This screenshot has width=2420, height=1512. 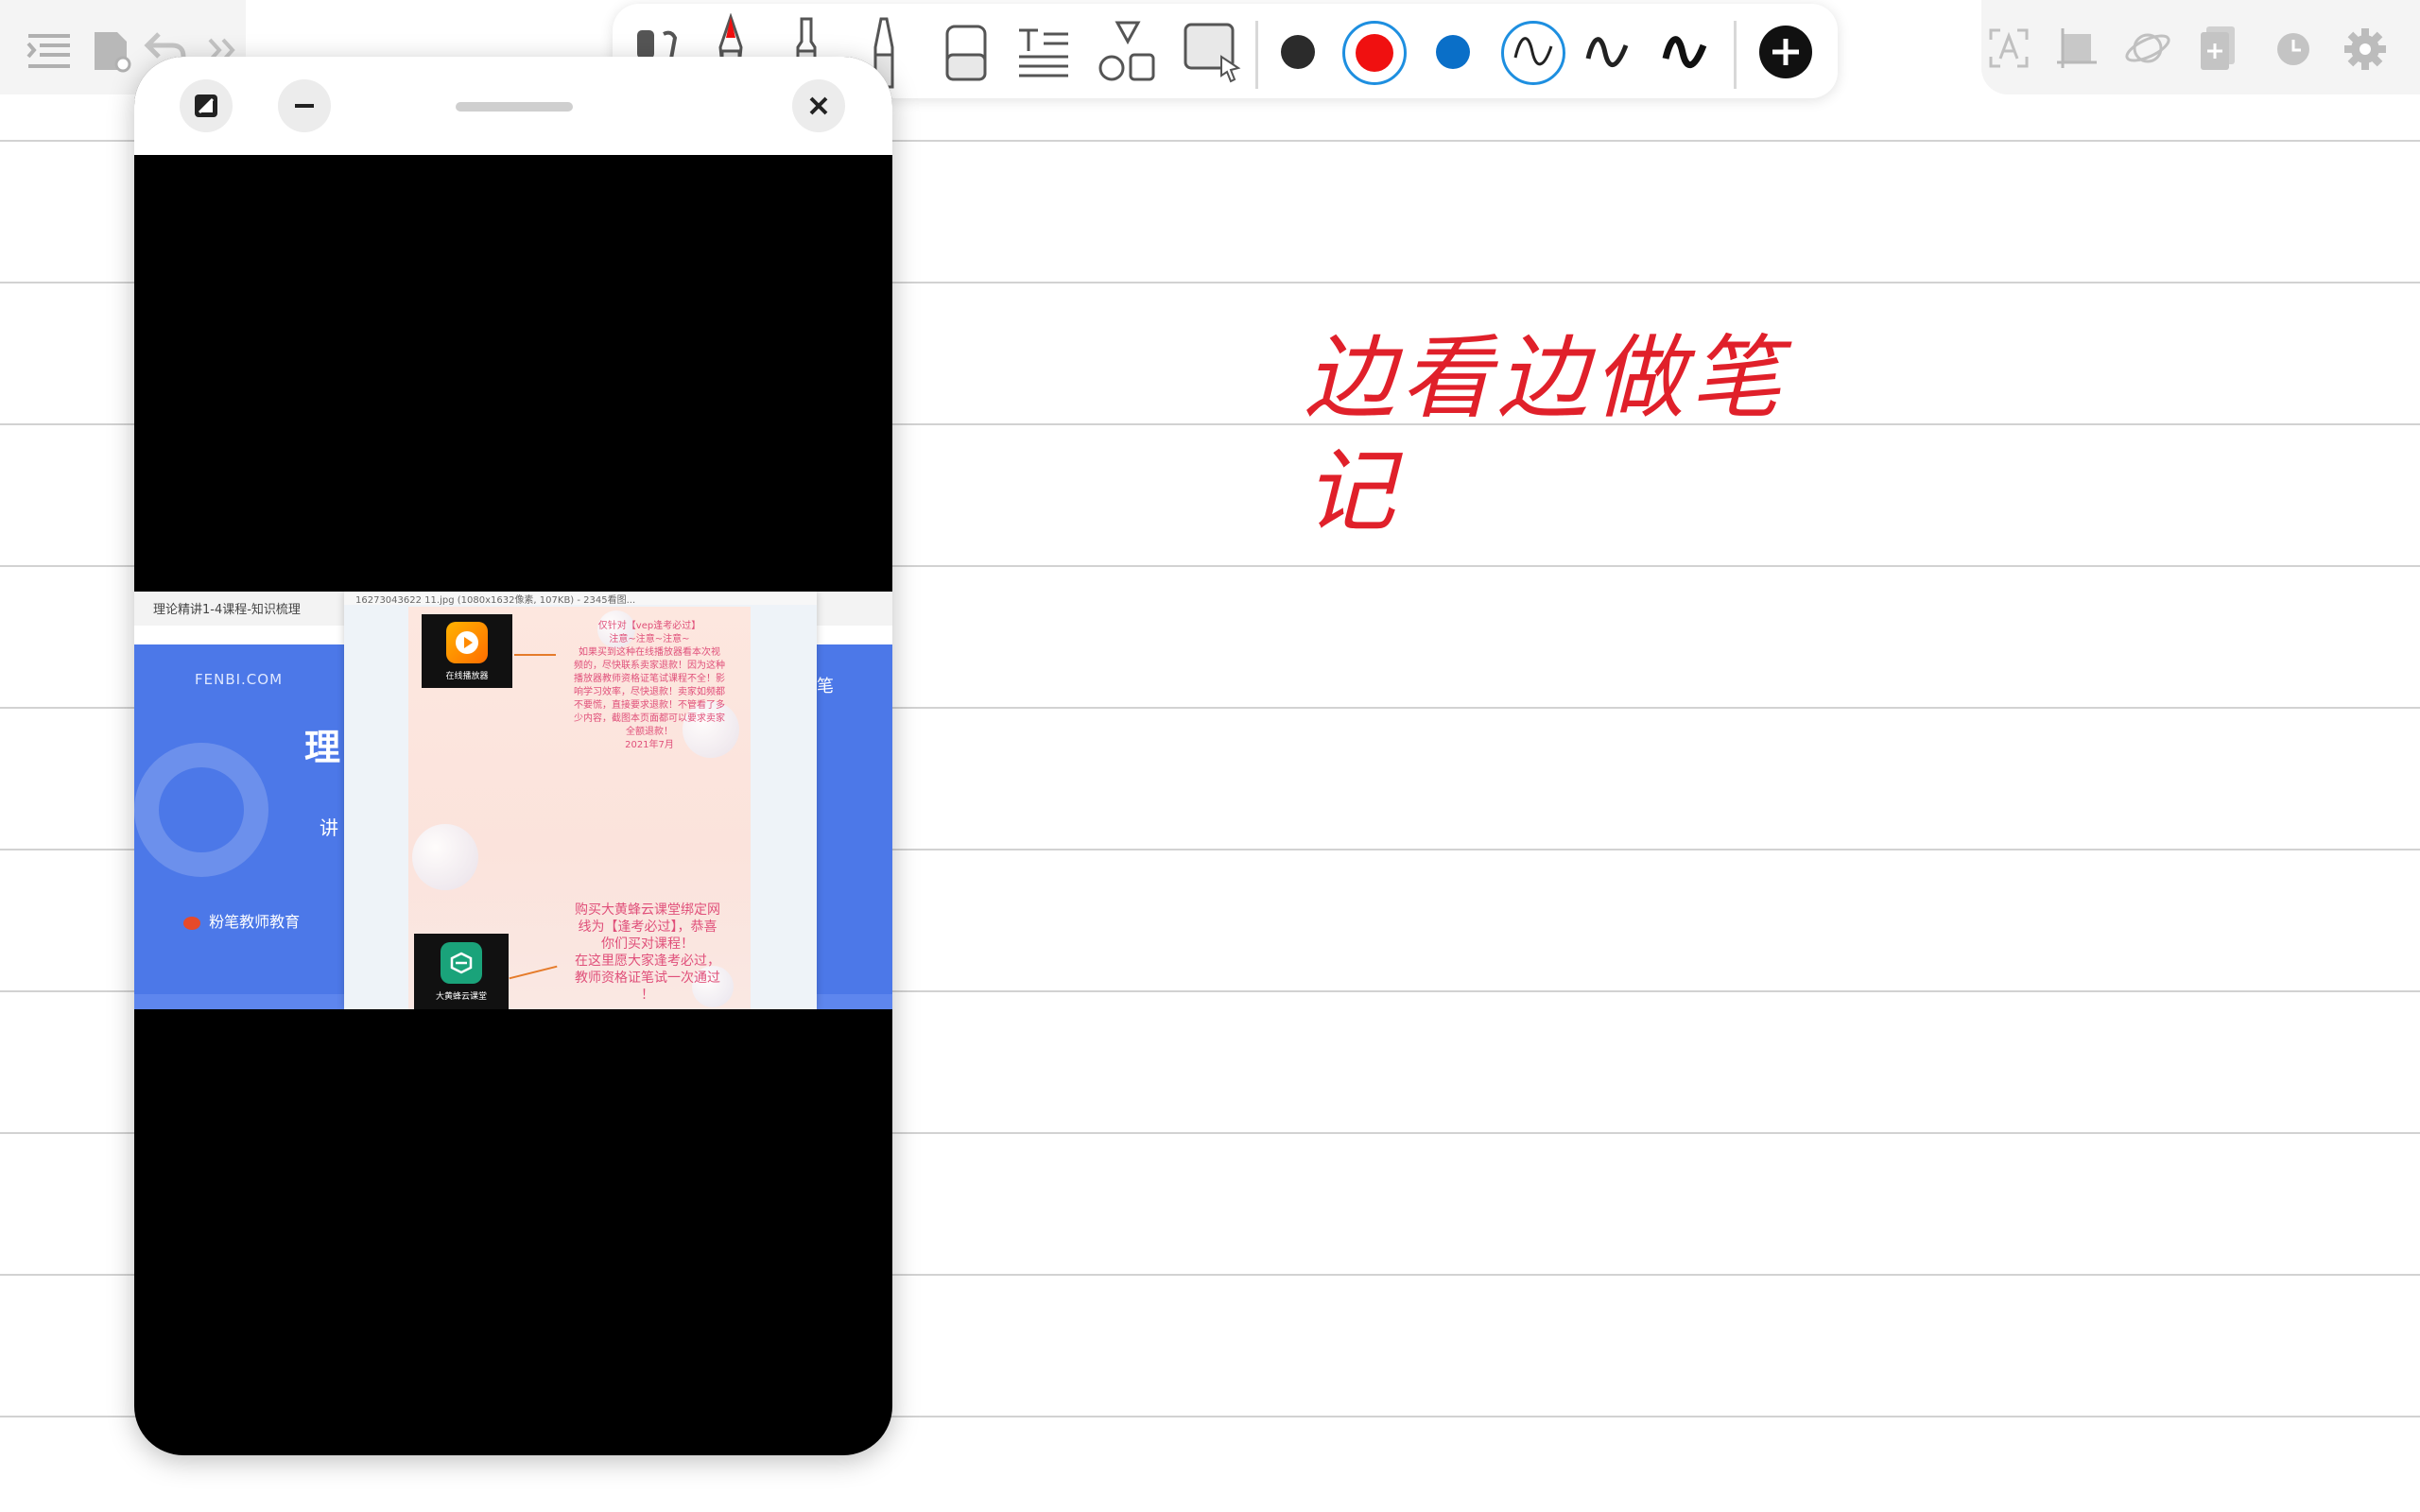 What do you see at coordinates (649, 718) in the screenshot?
I see `poster-line: 少内容，截图本页面都可以要求卖家` at bounding box center [649, 718].